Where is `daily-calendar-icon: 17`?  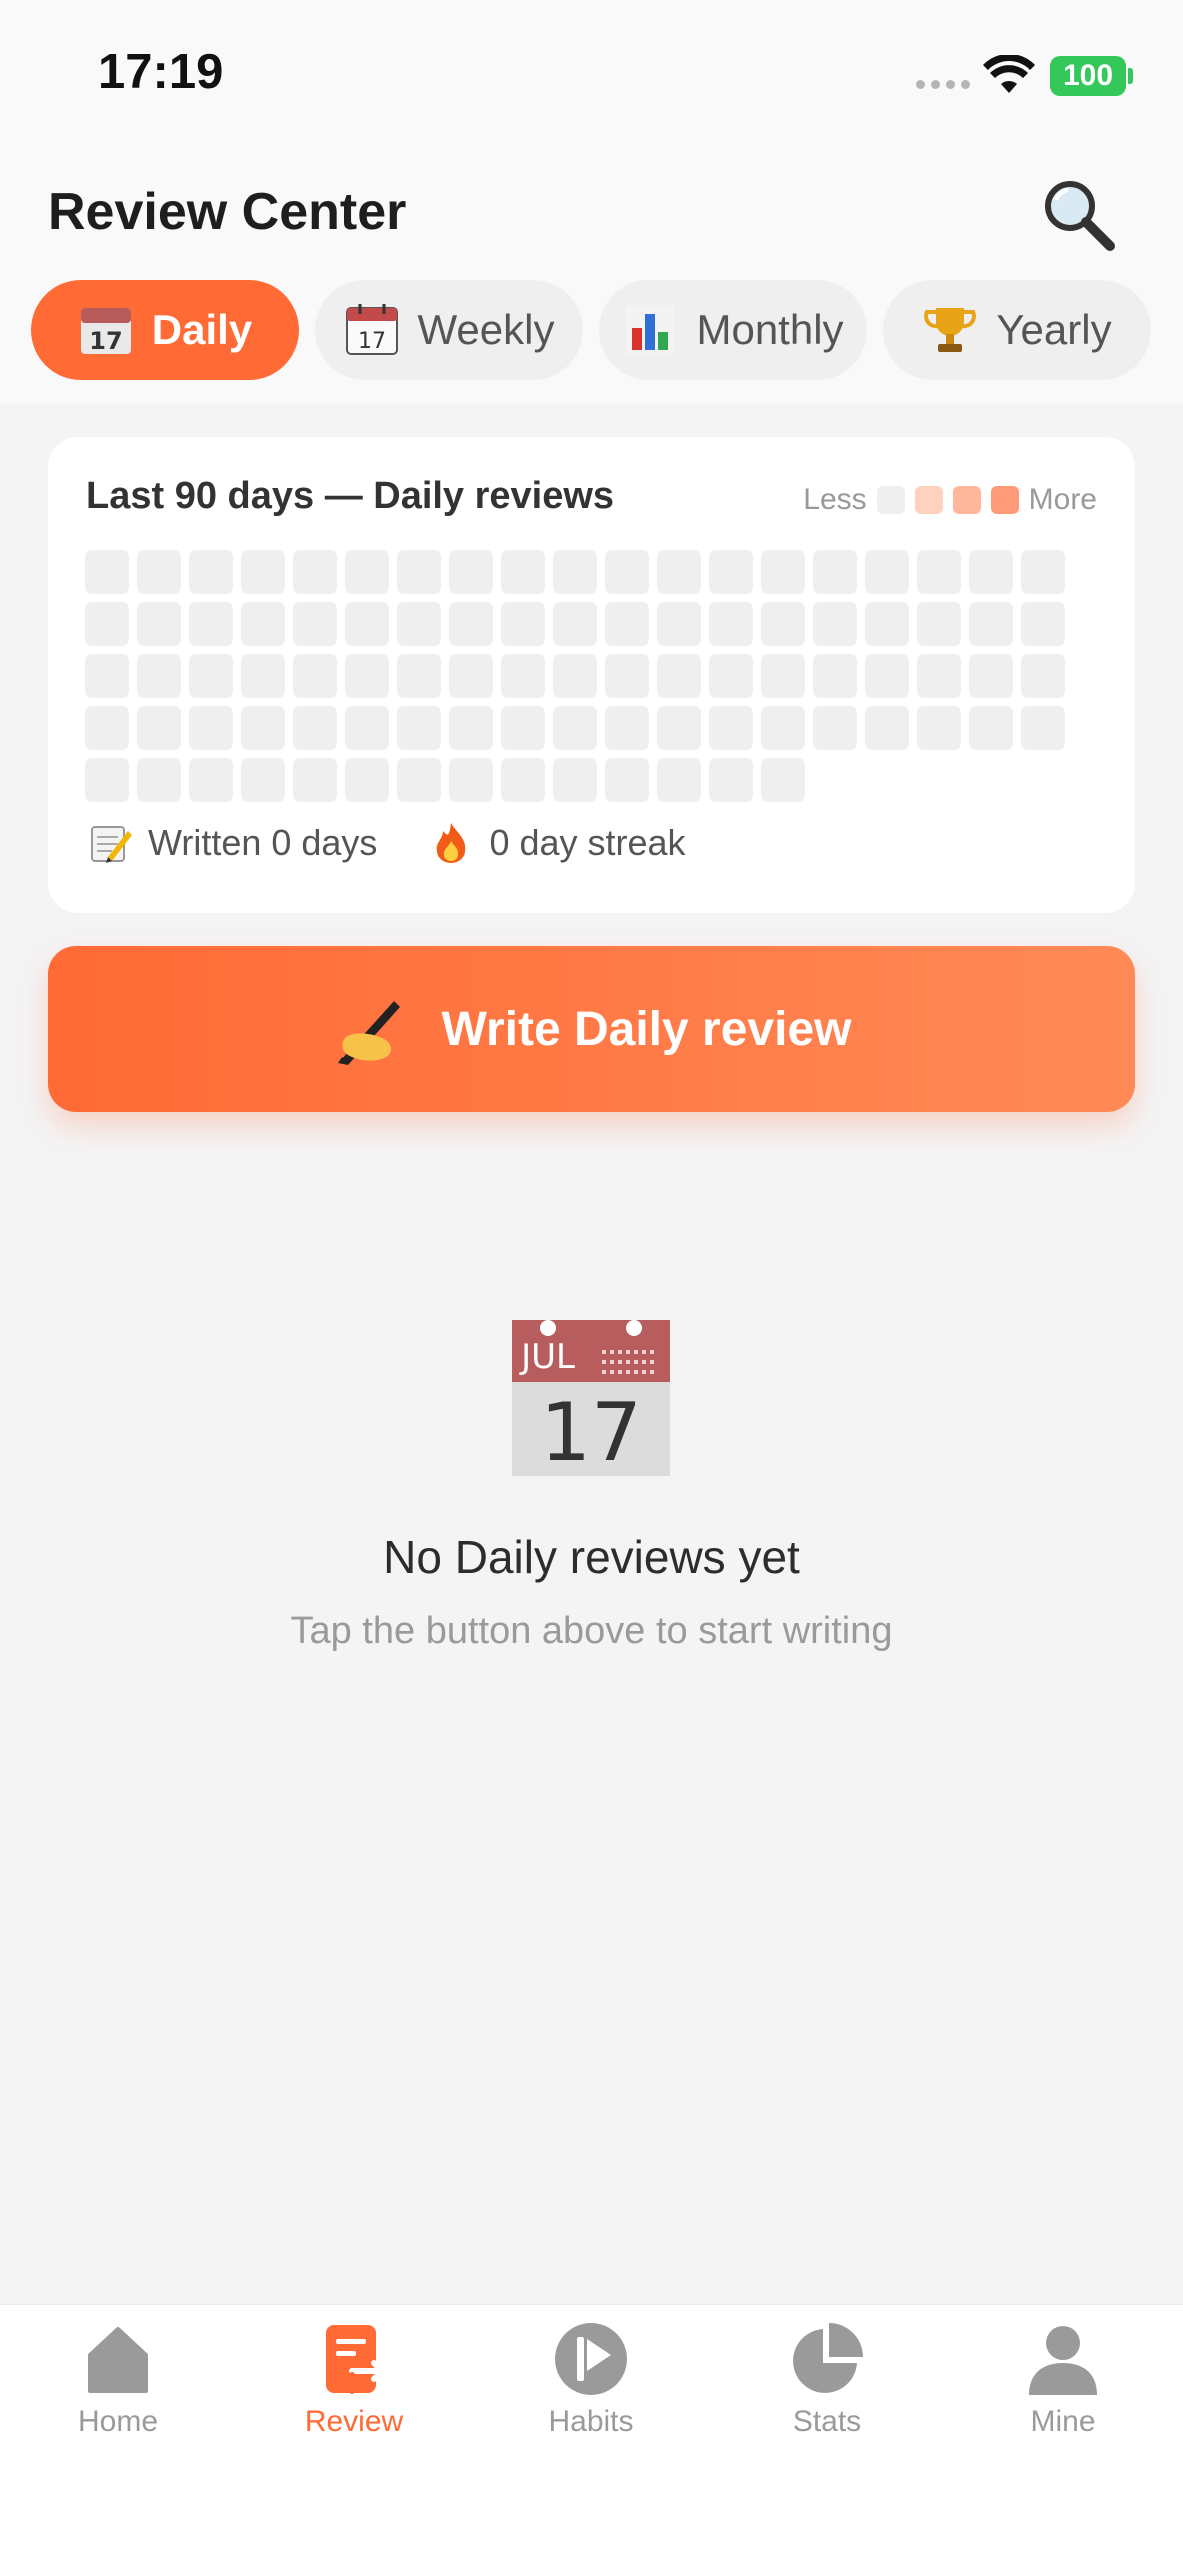
daily-calendar-icon: 17 is located at coordinates (105, 331).